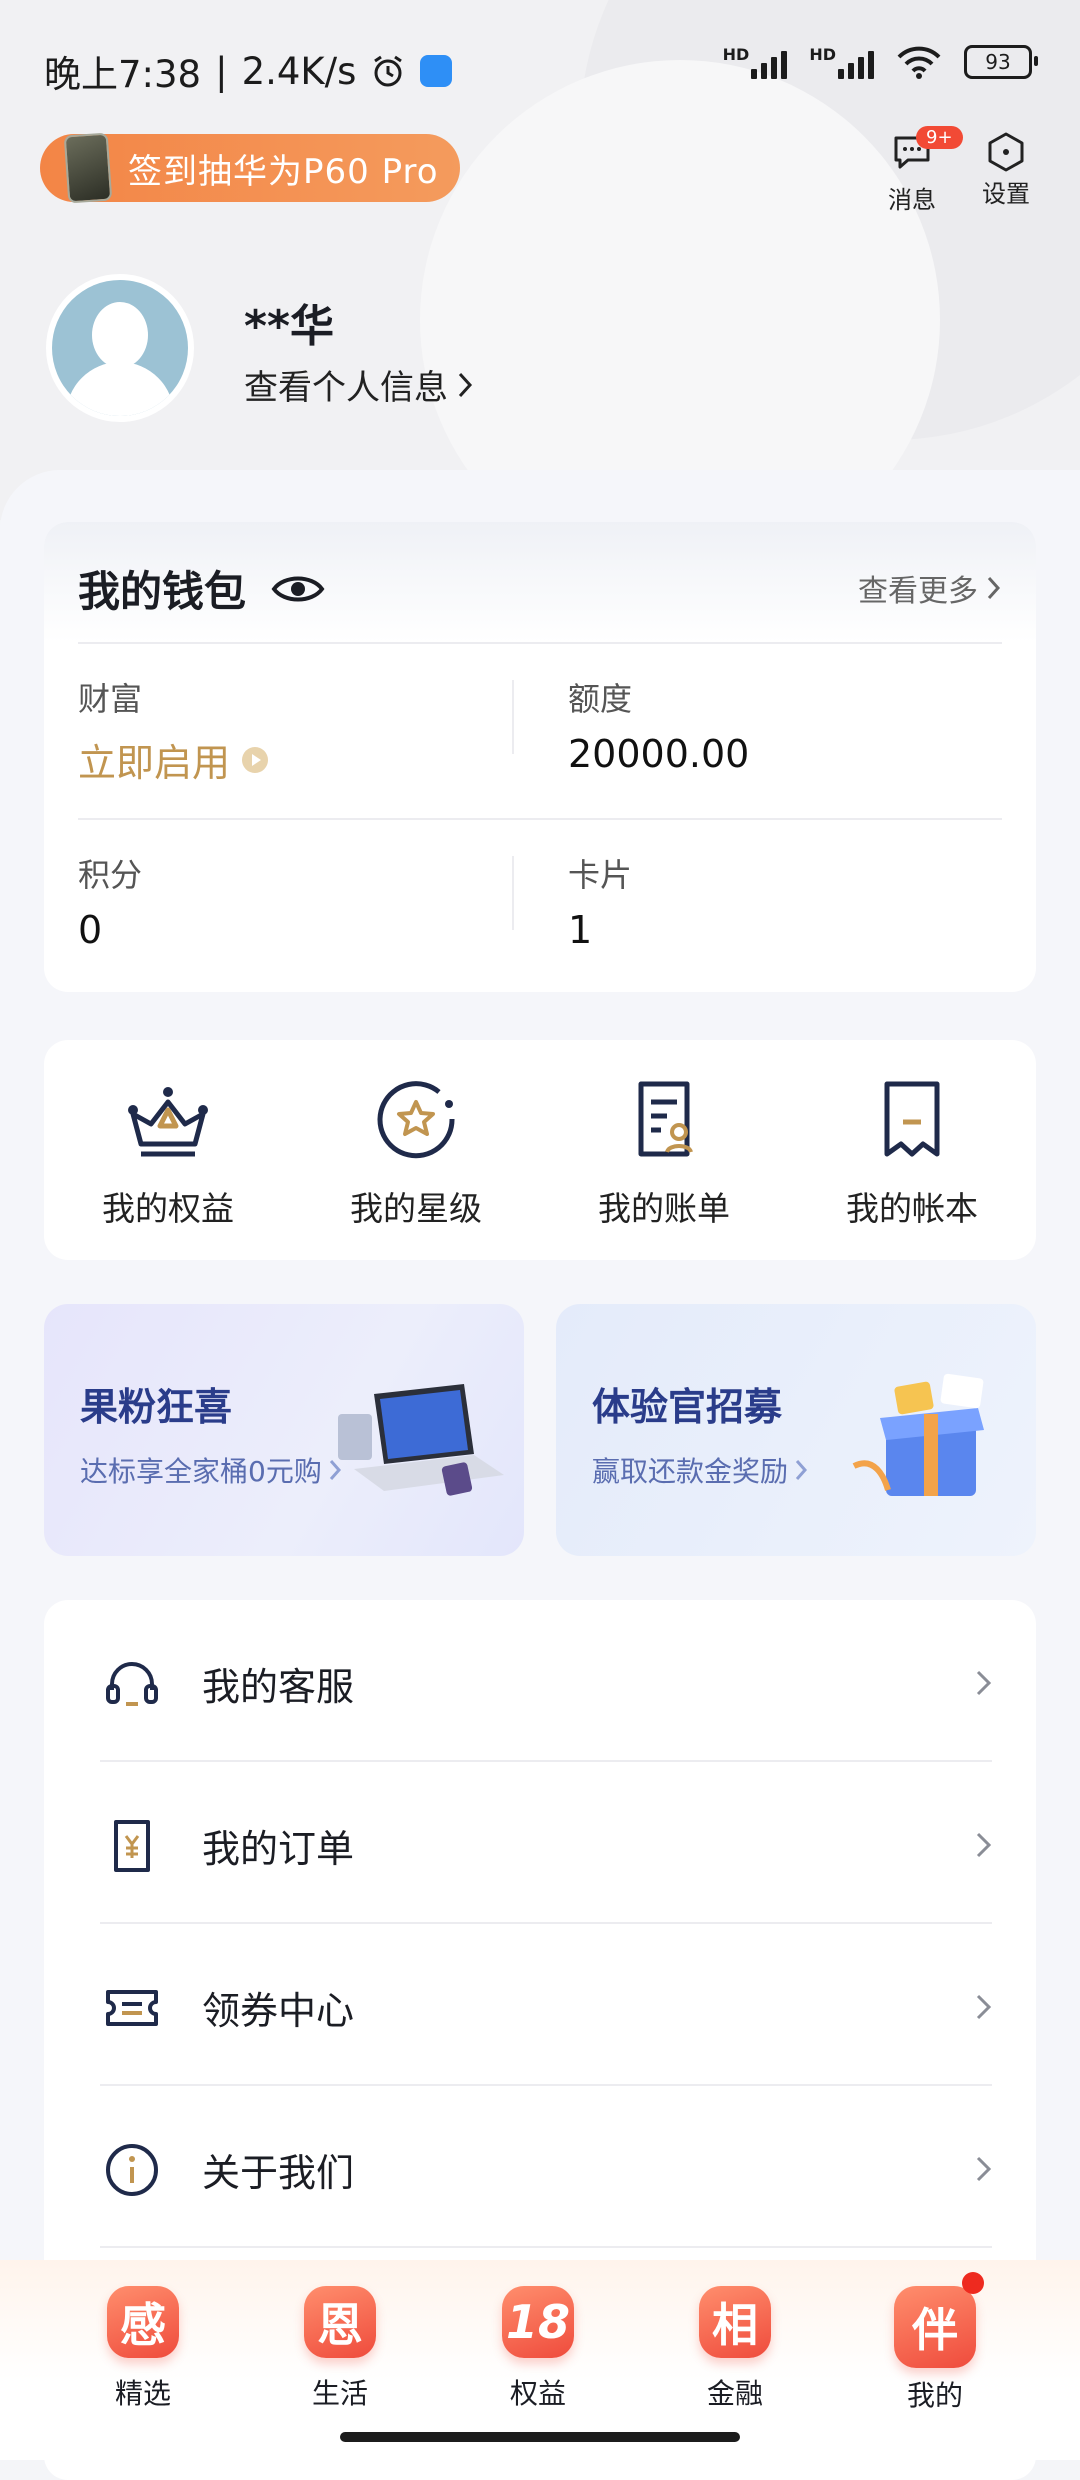  I want to click on status-time: 晚上7:38, so click(123, 74).